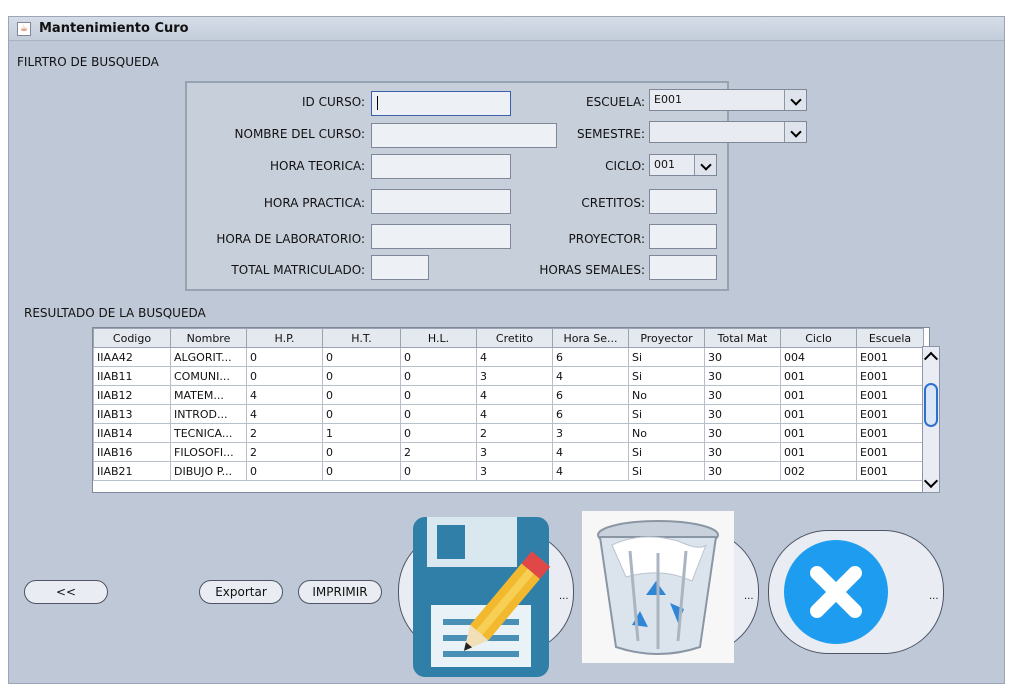 The width and height of the screenshot is (1009, 687). Describe the element at coordinates (931, 481) in the screenshot. I see `scroll-down-icon` at that location.